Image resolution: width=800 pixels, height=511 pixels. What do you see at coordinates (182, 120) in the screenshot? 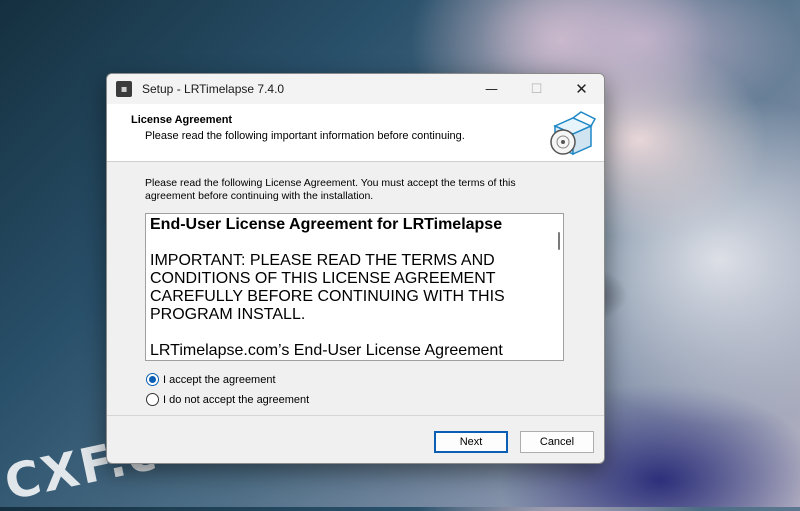
I see `page-title: License Agreement` at bounding box center [182, 120].